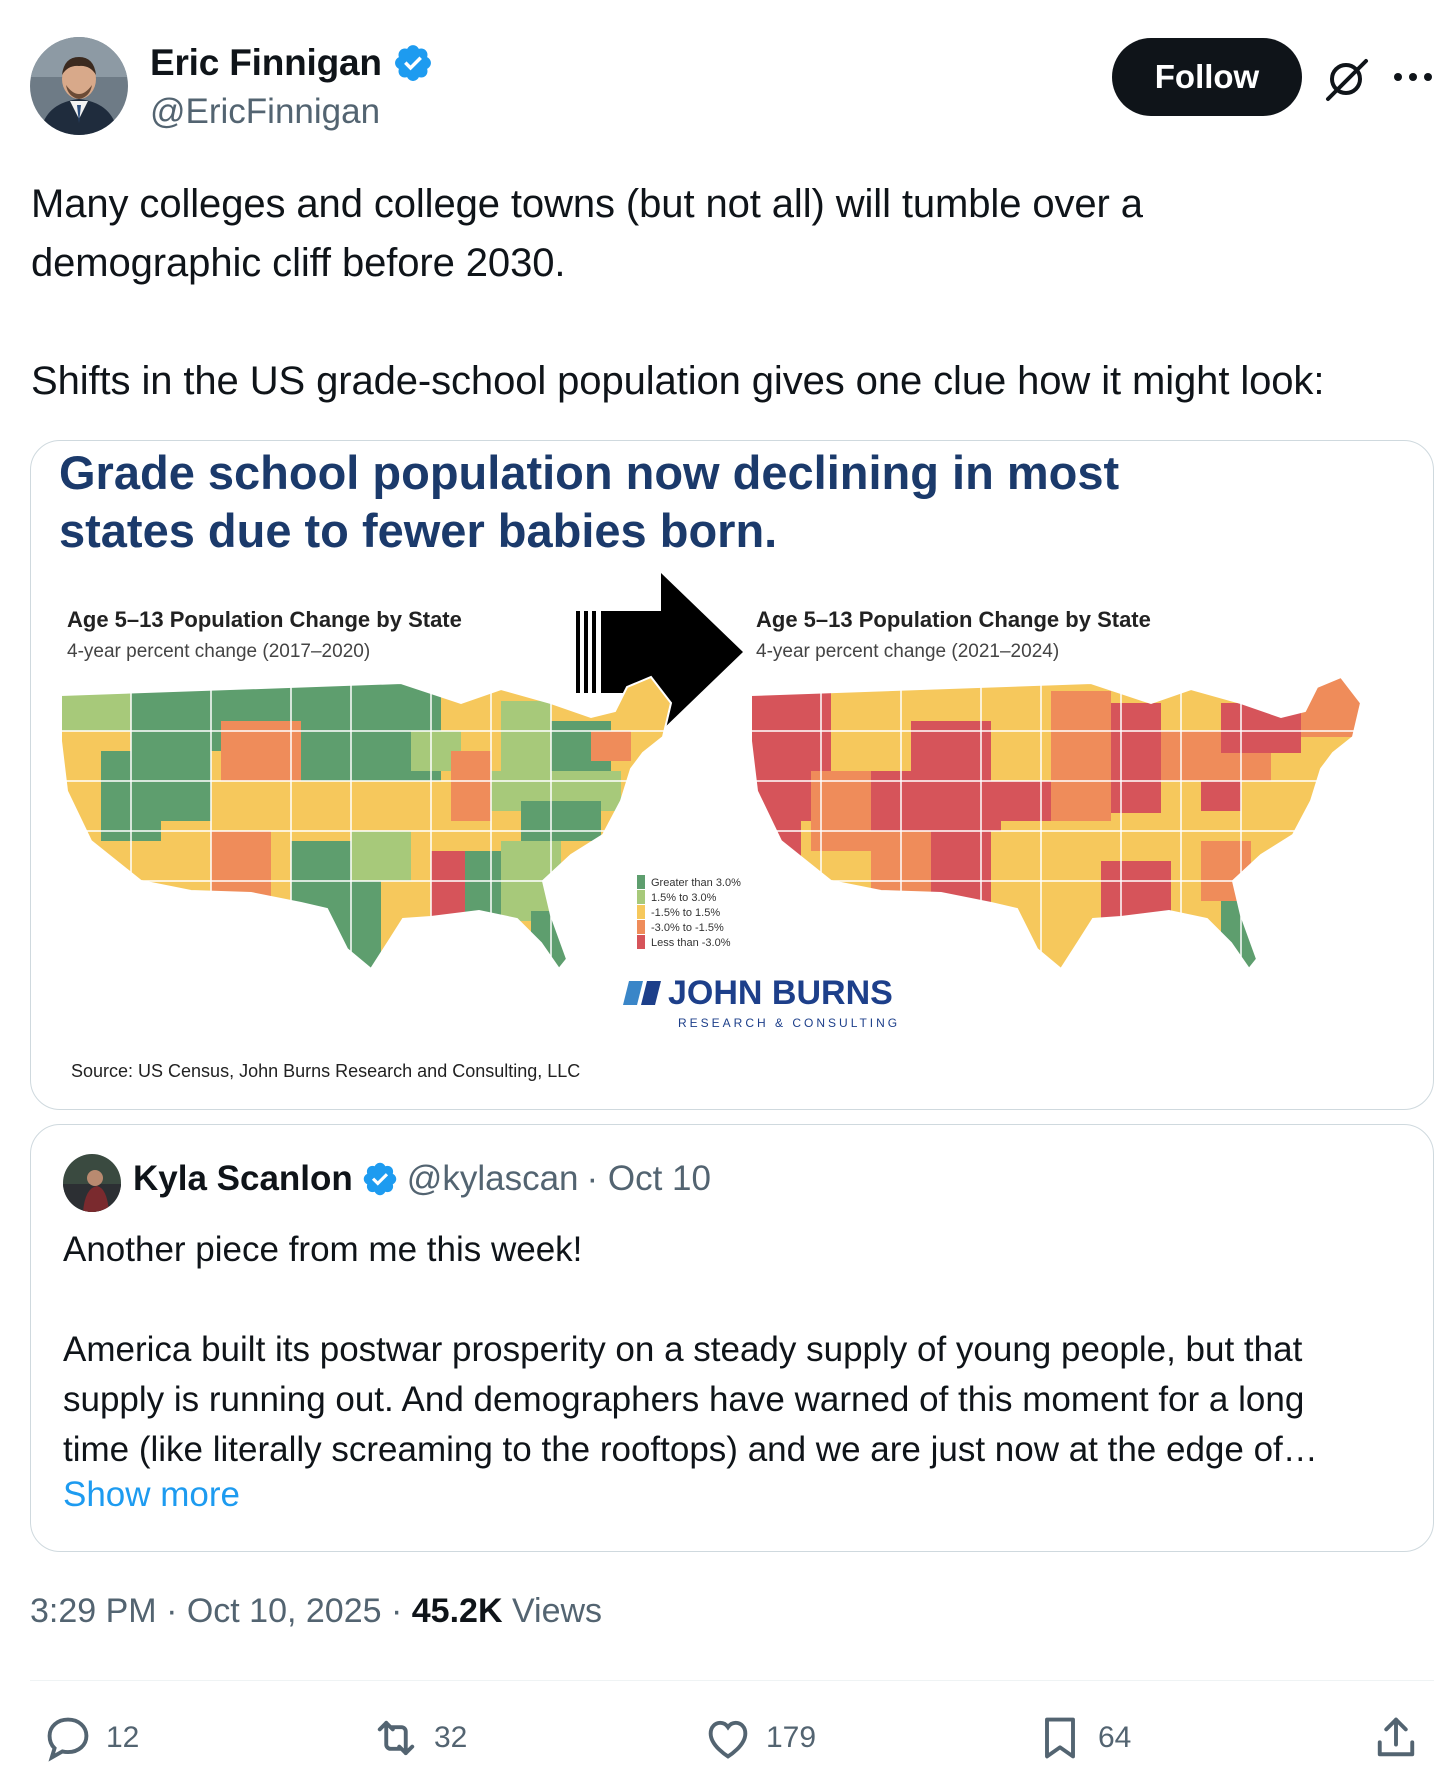 The width and height of the screenshot is (1456, 1778). I want to click on quoted-handle: @kylascan, so click(493, 1179).